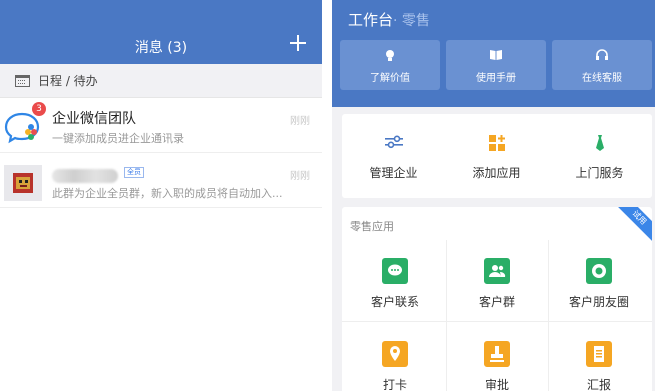  I want to click on tool-label: 上门服务, so click(599, 173).